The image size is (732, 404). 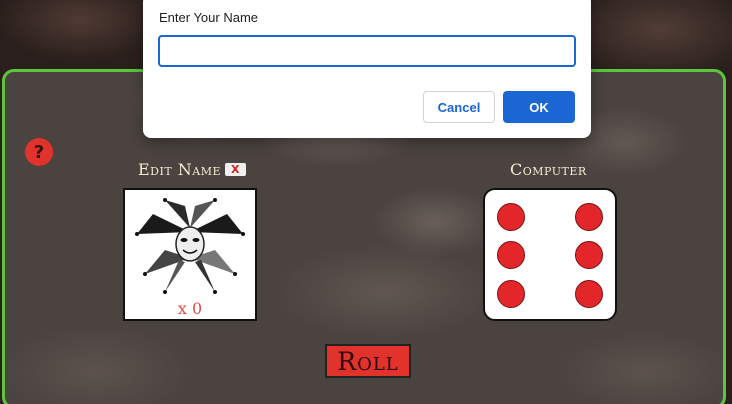 What do you see at coordinates (550, 254) in the screenshot?
I see `computer-die` at bounding box center [550, 254].